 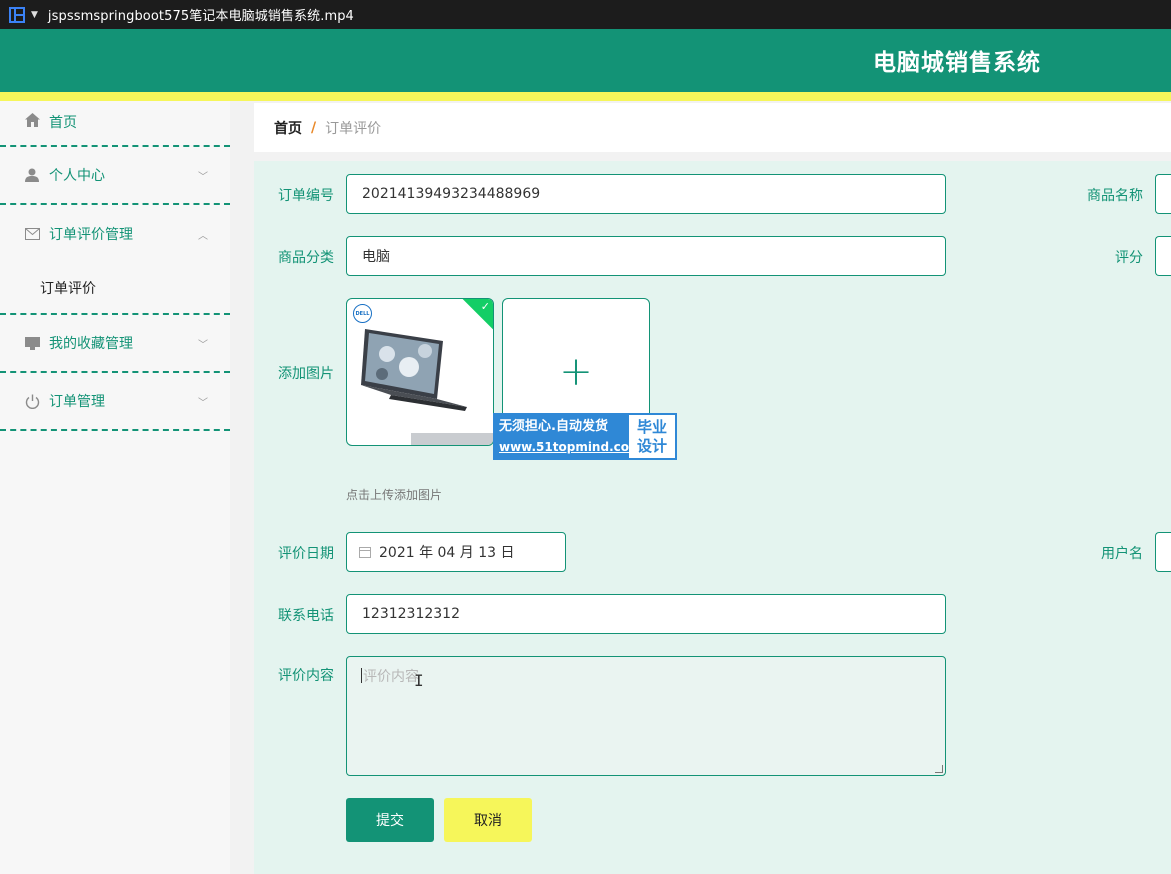 What do you see at coordinates (115, 176) in the screenshot?
I see `sidebar-item-profile: 个人中心 ﹀` at bounding box center [115, 176].